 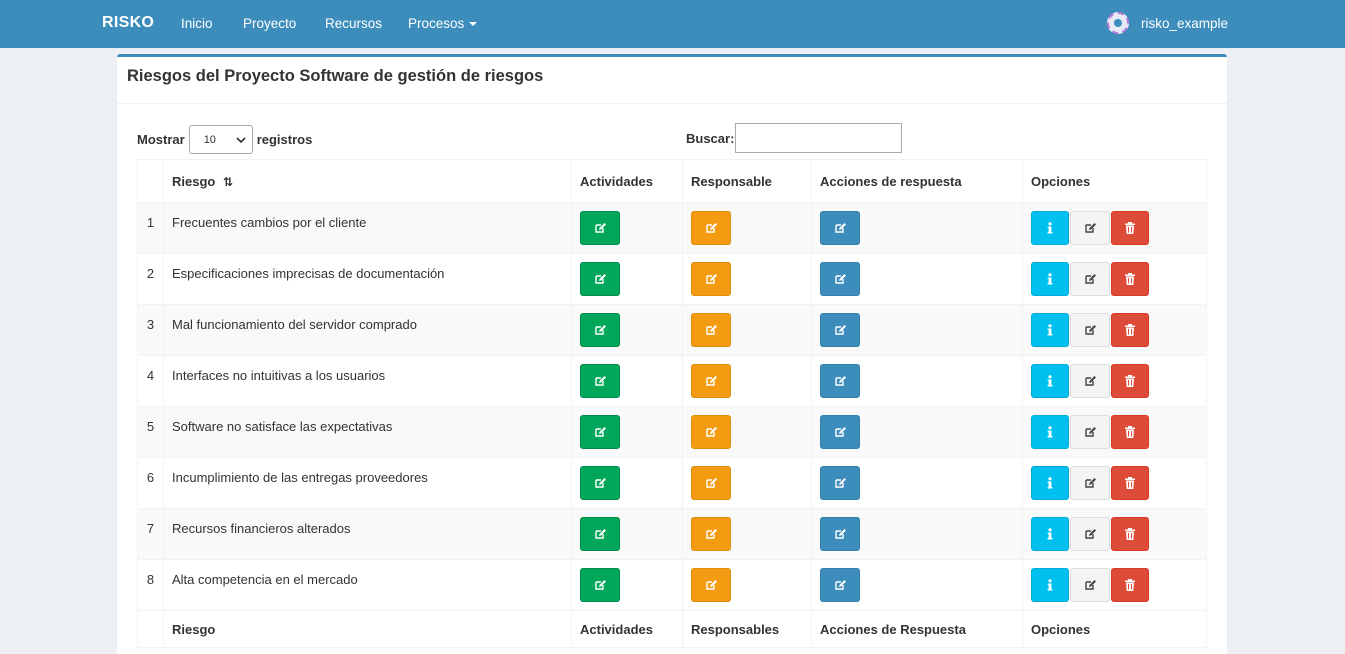 I want to click on nav-item-procesos: Procesos, so click(x=443, y=23).